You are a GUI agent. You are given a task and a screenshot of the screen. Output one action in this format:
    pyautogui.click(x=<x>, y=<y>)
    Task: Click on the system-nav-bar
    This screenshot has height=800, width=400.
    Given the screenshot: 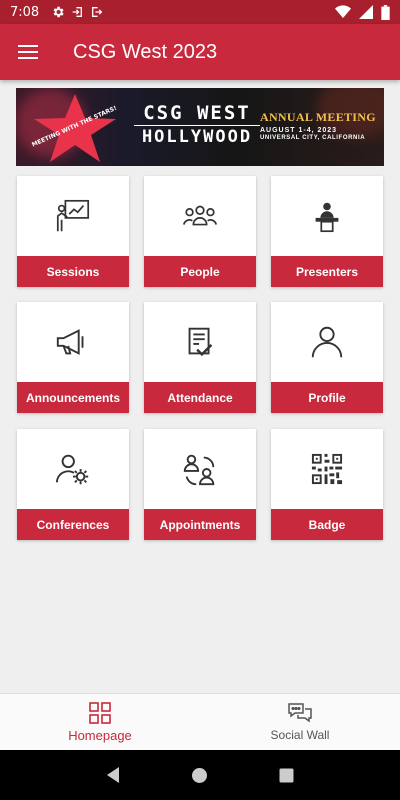 What is the action you would take?
    pyautogui.click(x=200, y=775)
    